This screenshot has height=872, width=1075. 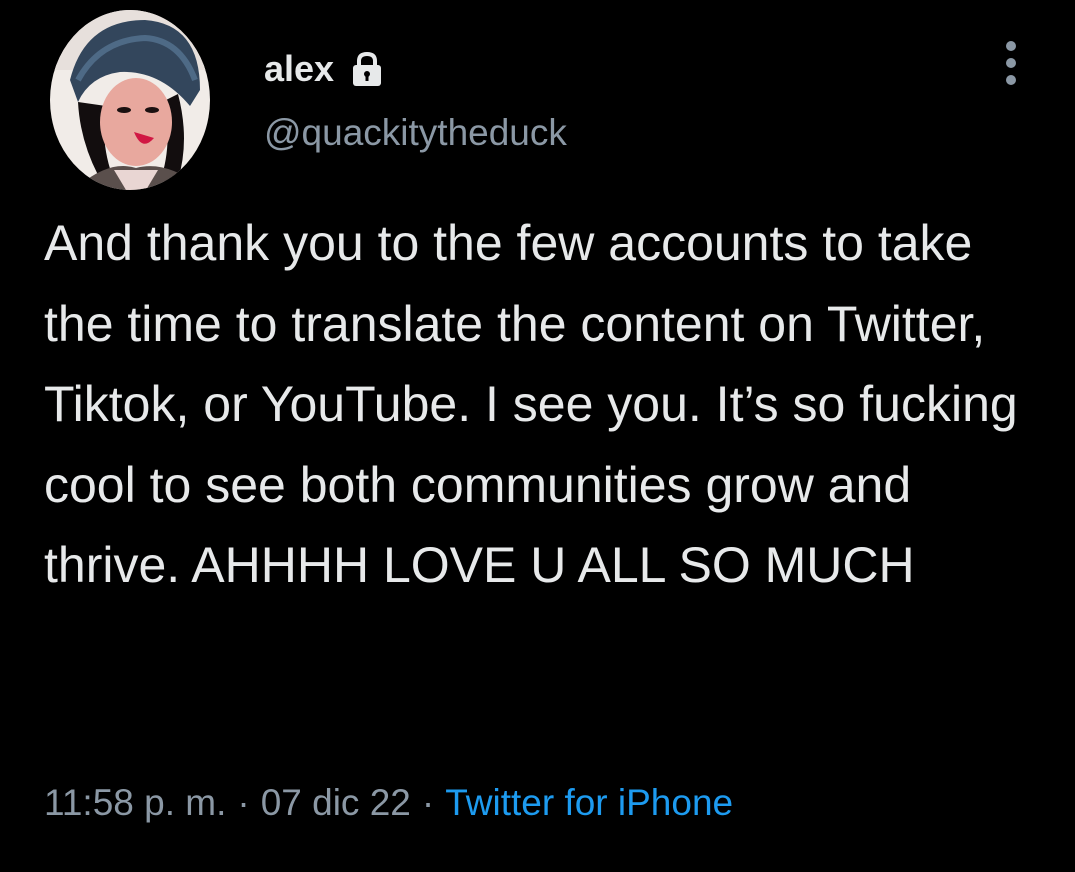 What do you see at coordinates (1011, 64) in the screenshot?
I see `more-vertical-icon` at bounding box center [1011, 64].